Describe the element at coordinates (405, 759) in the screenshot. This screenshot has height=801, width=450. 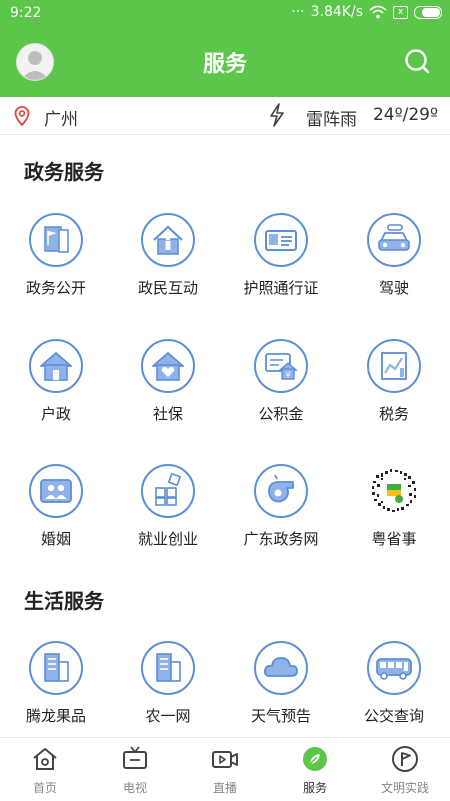
I see `flag-circle-icon` at that location.